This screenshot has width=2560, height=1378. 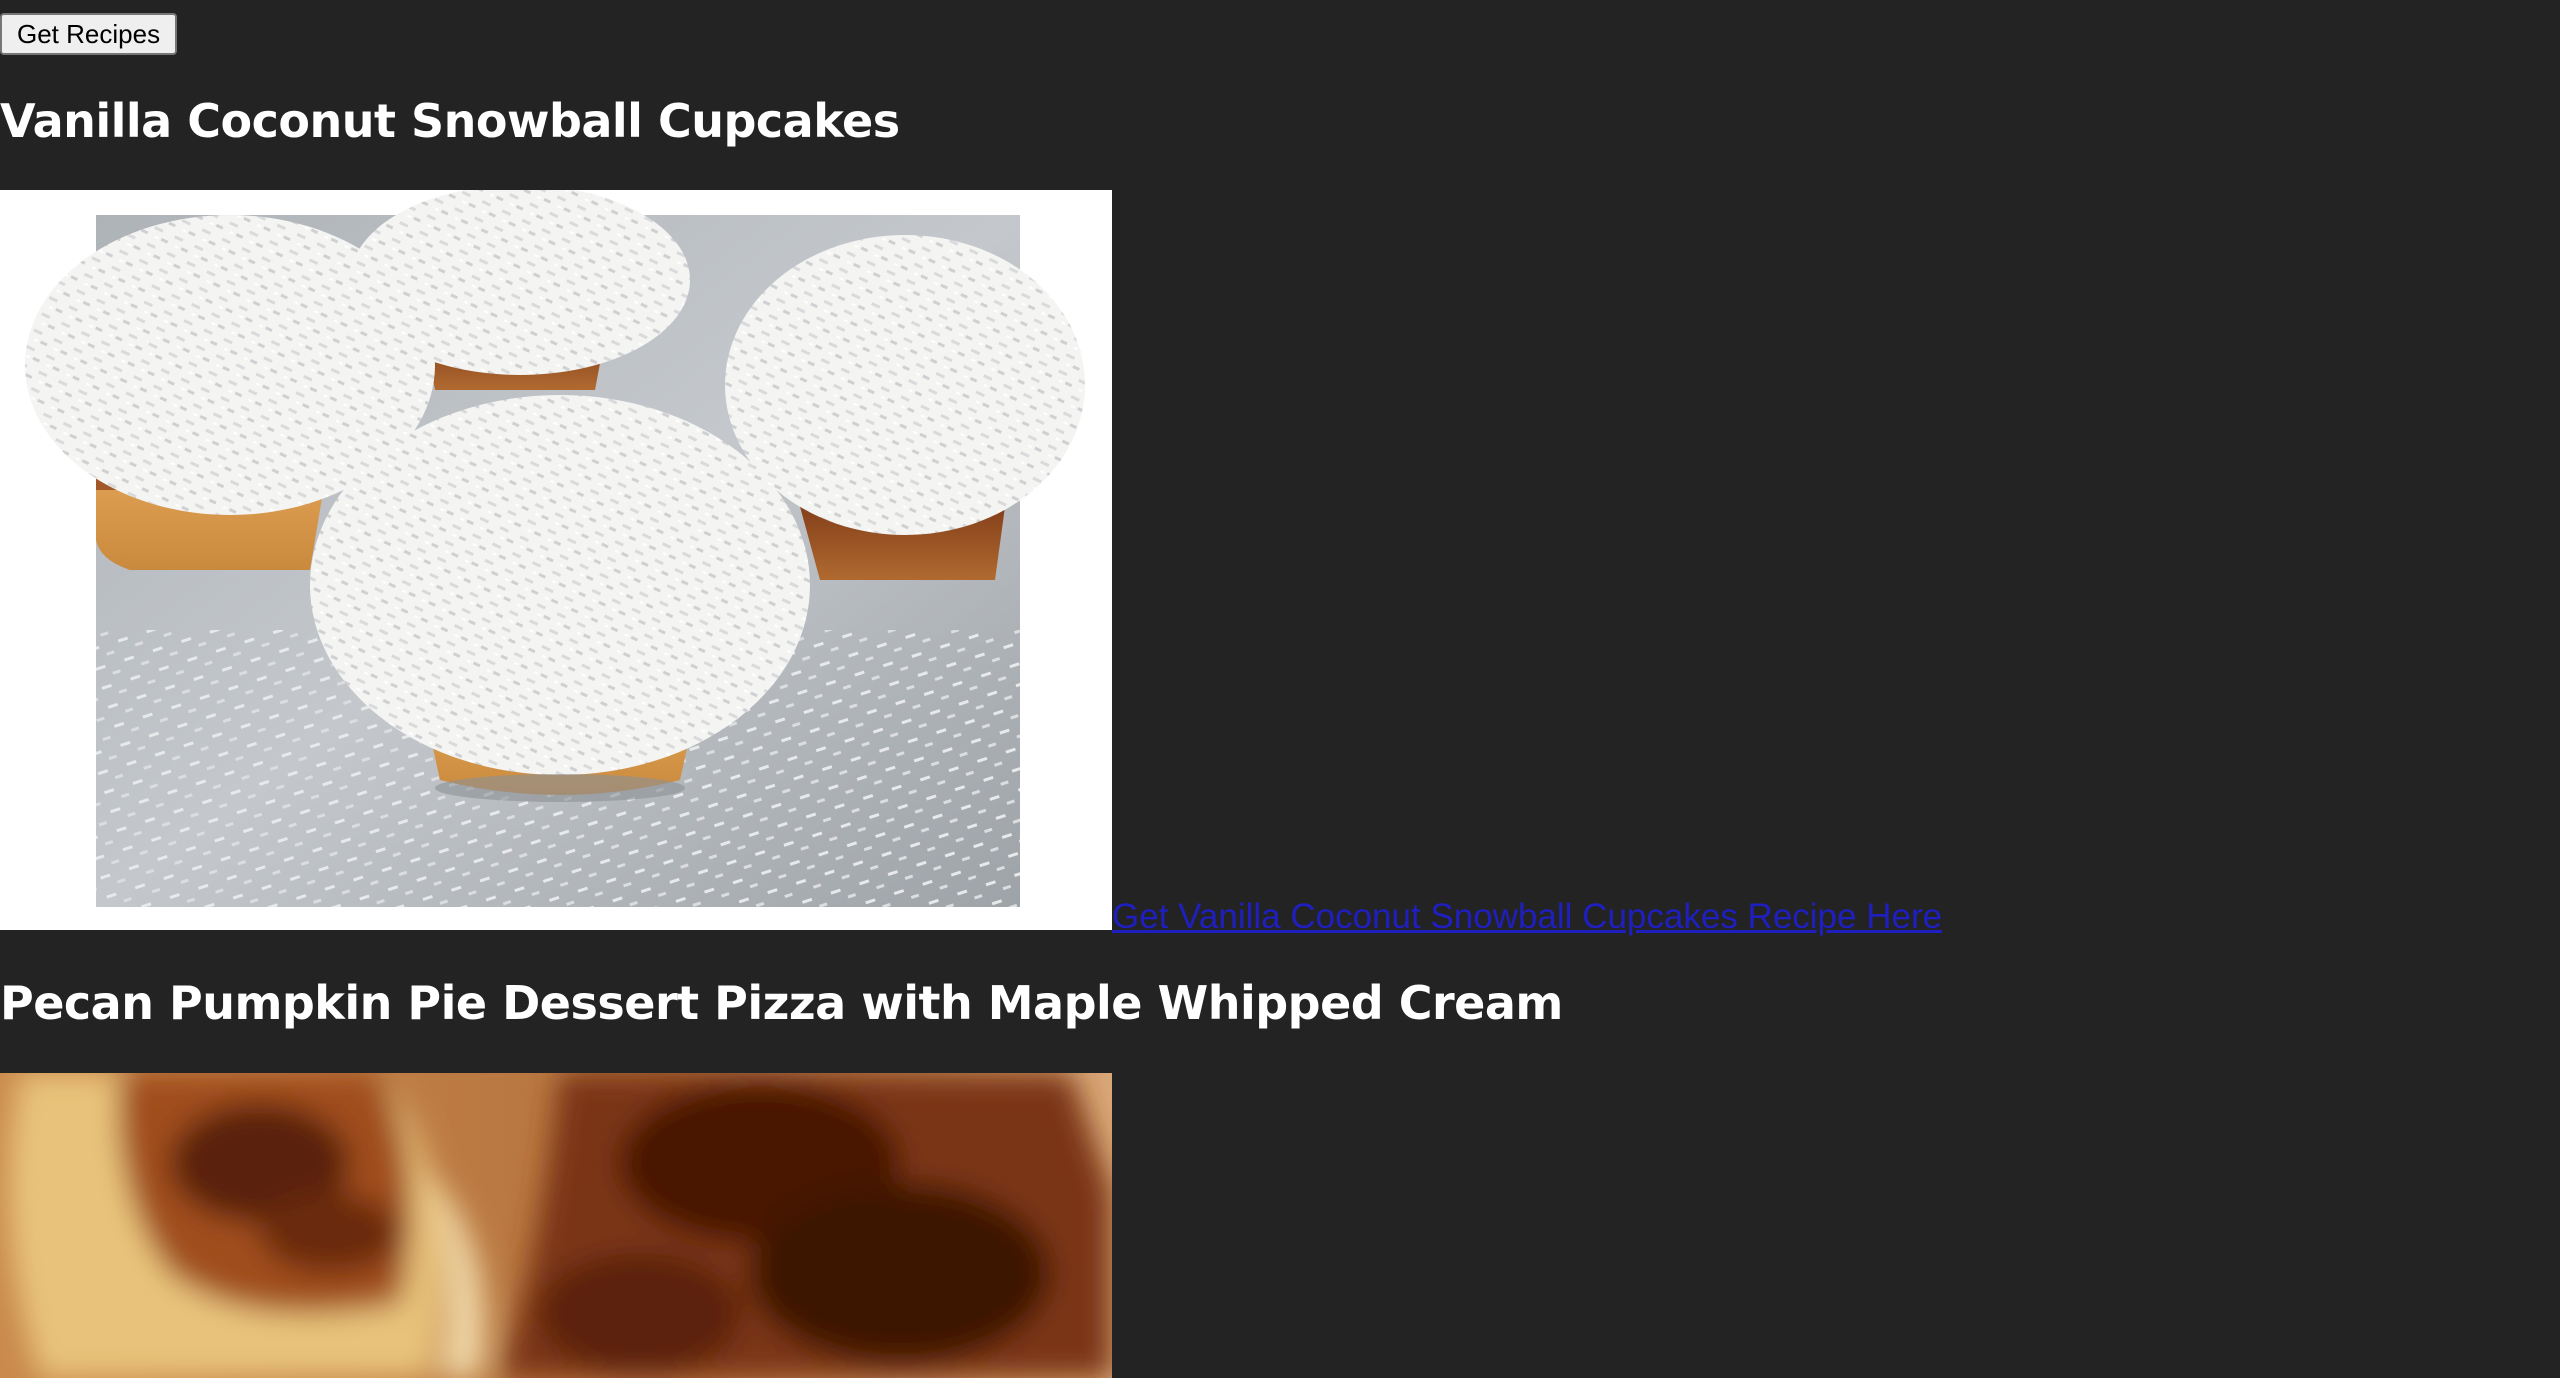 What do you see at coordinates (450, 121) in the screenshot?
I see `recipe-title: Vanilla Coconut Snowball Cupcakes` at bounding box center [450, 121].